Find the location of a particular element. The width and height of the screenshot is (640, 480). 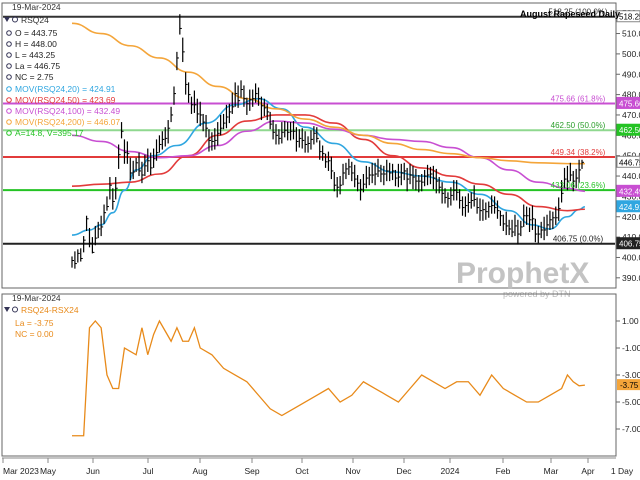

price-tag-1: 475.66 is located at coordinates (628, 102).